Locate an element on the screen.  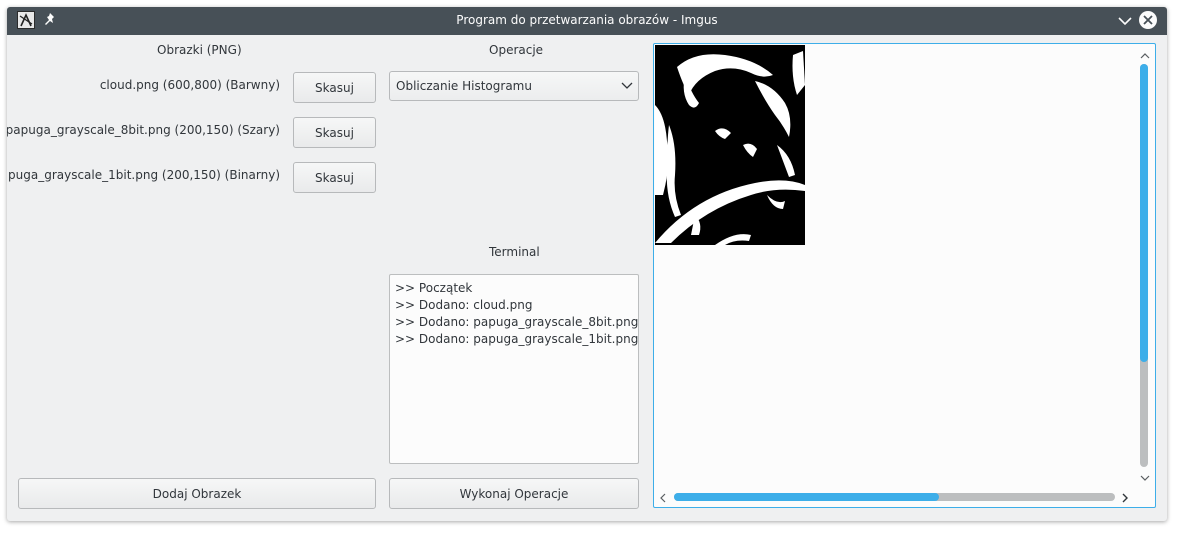
terminal-line: >> Dodano: papuga_grayscale_8bit.png is located at coordinates (517, 322).